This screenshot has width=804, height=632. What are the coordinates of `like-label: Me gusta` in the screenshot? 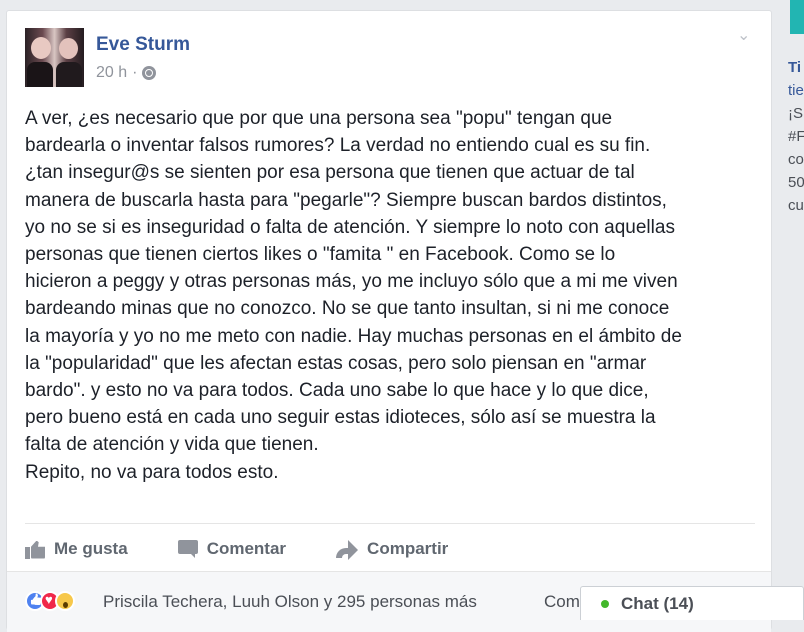 It's located at (91, 548).